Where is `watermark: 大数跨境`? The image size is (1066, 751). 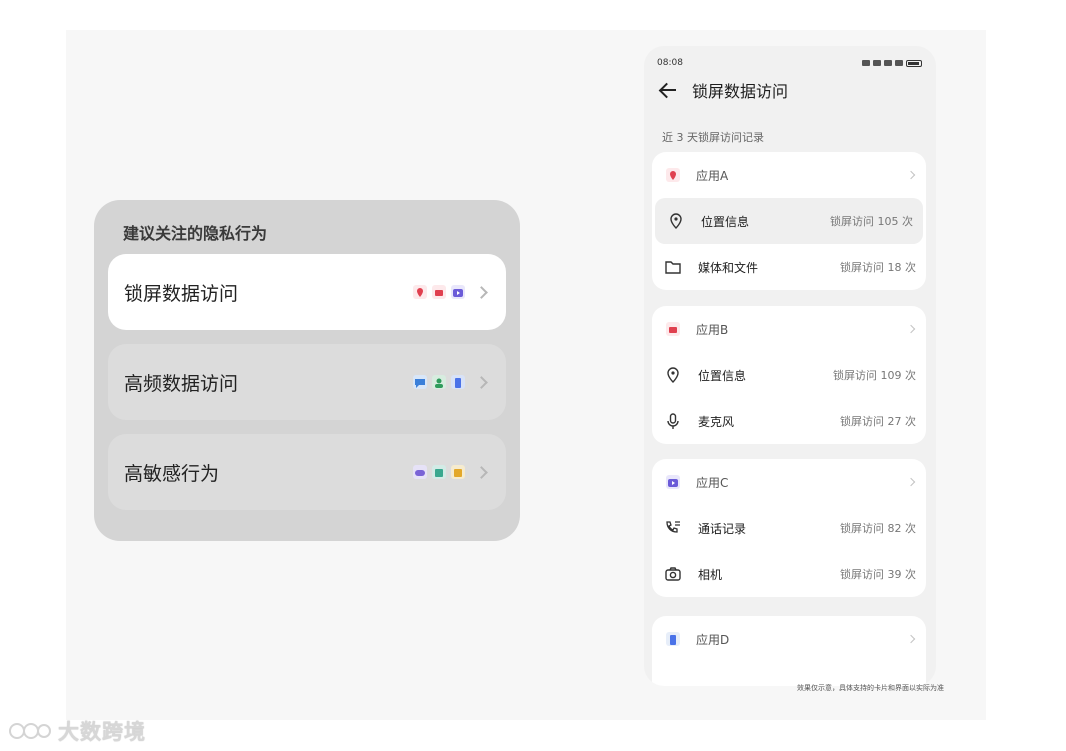 watermark: 大数跨境 is located at coordinates (77, 731).